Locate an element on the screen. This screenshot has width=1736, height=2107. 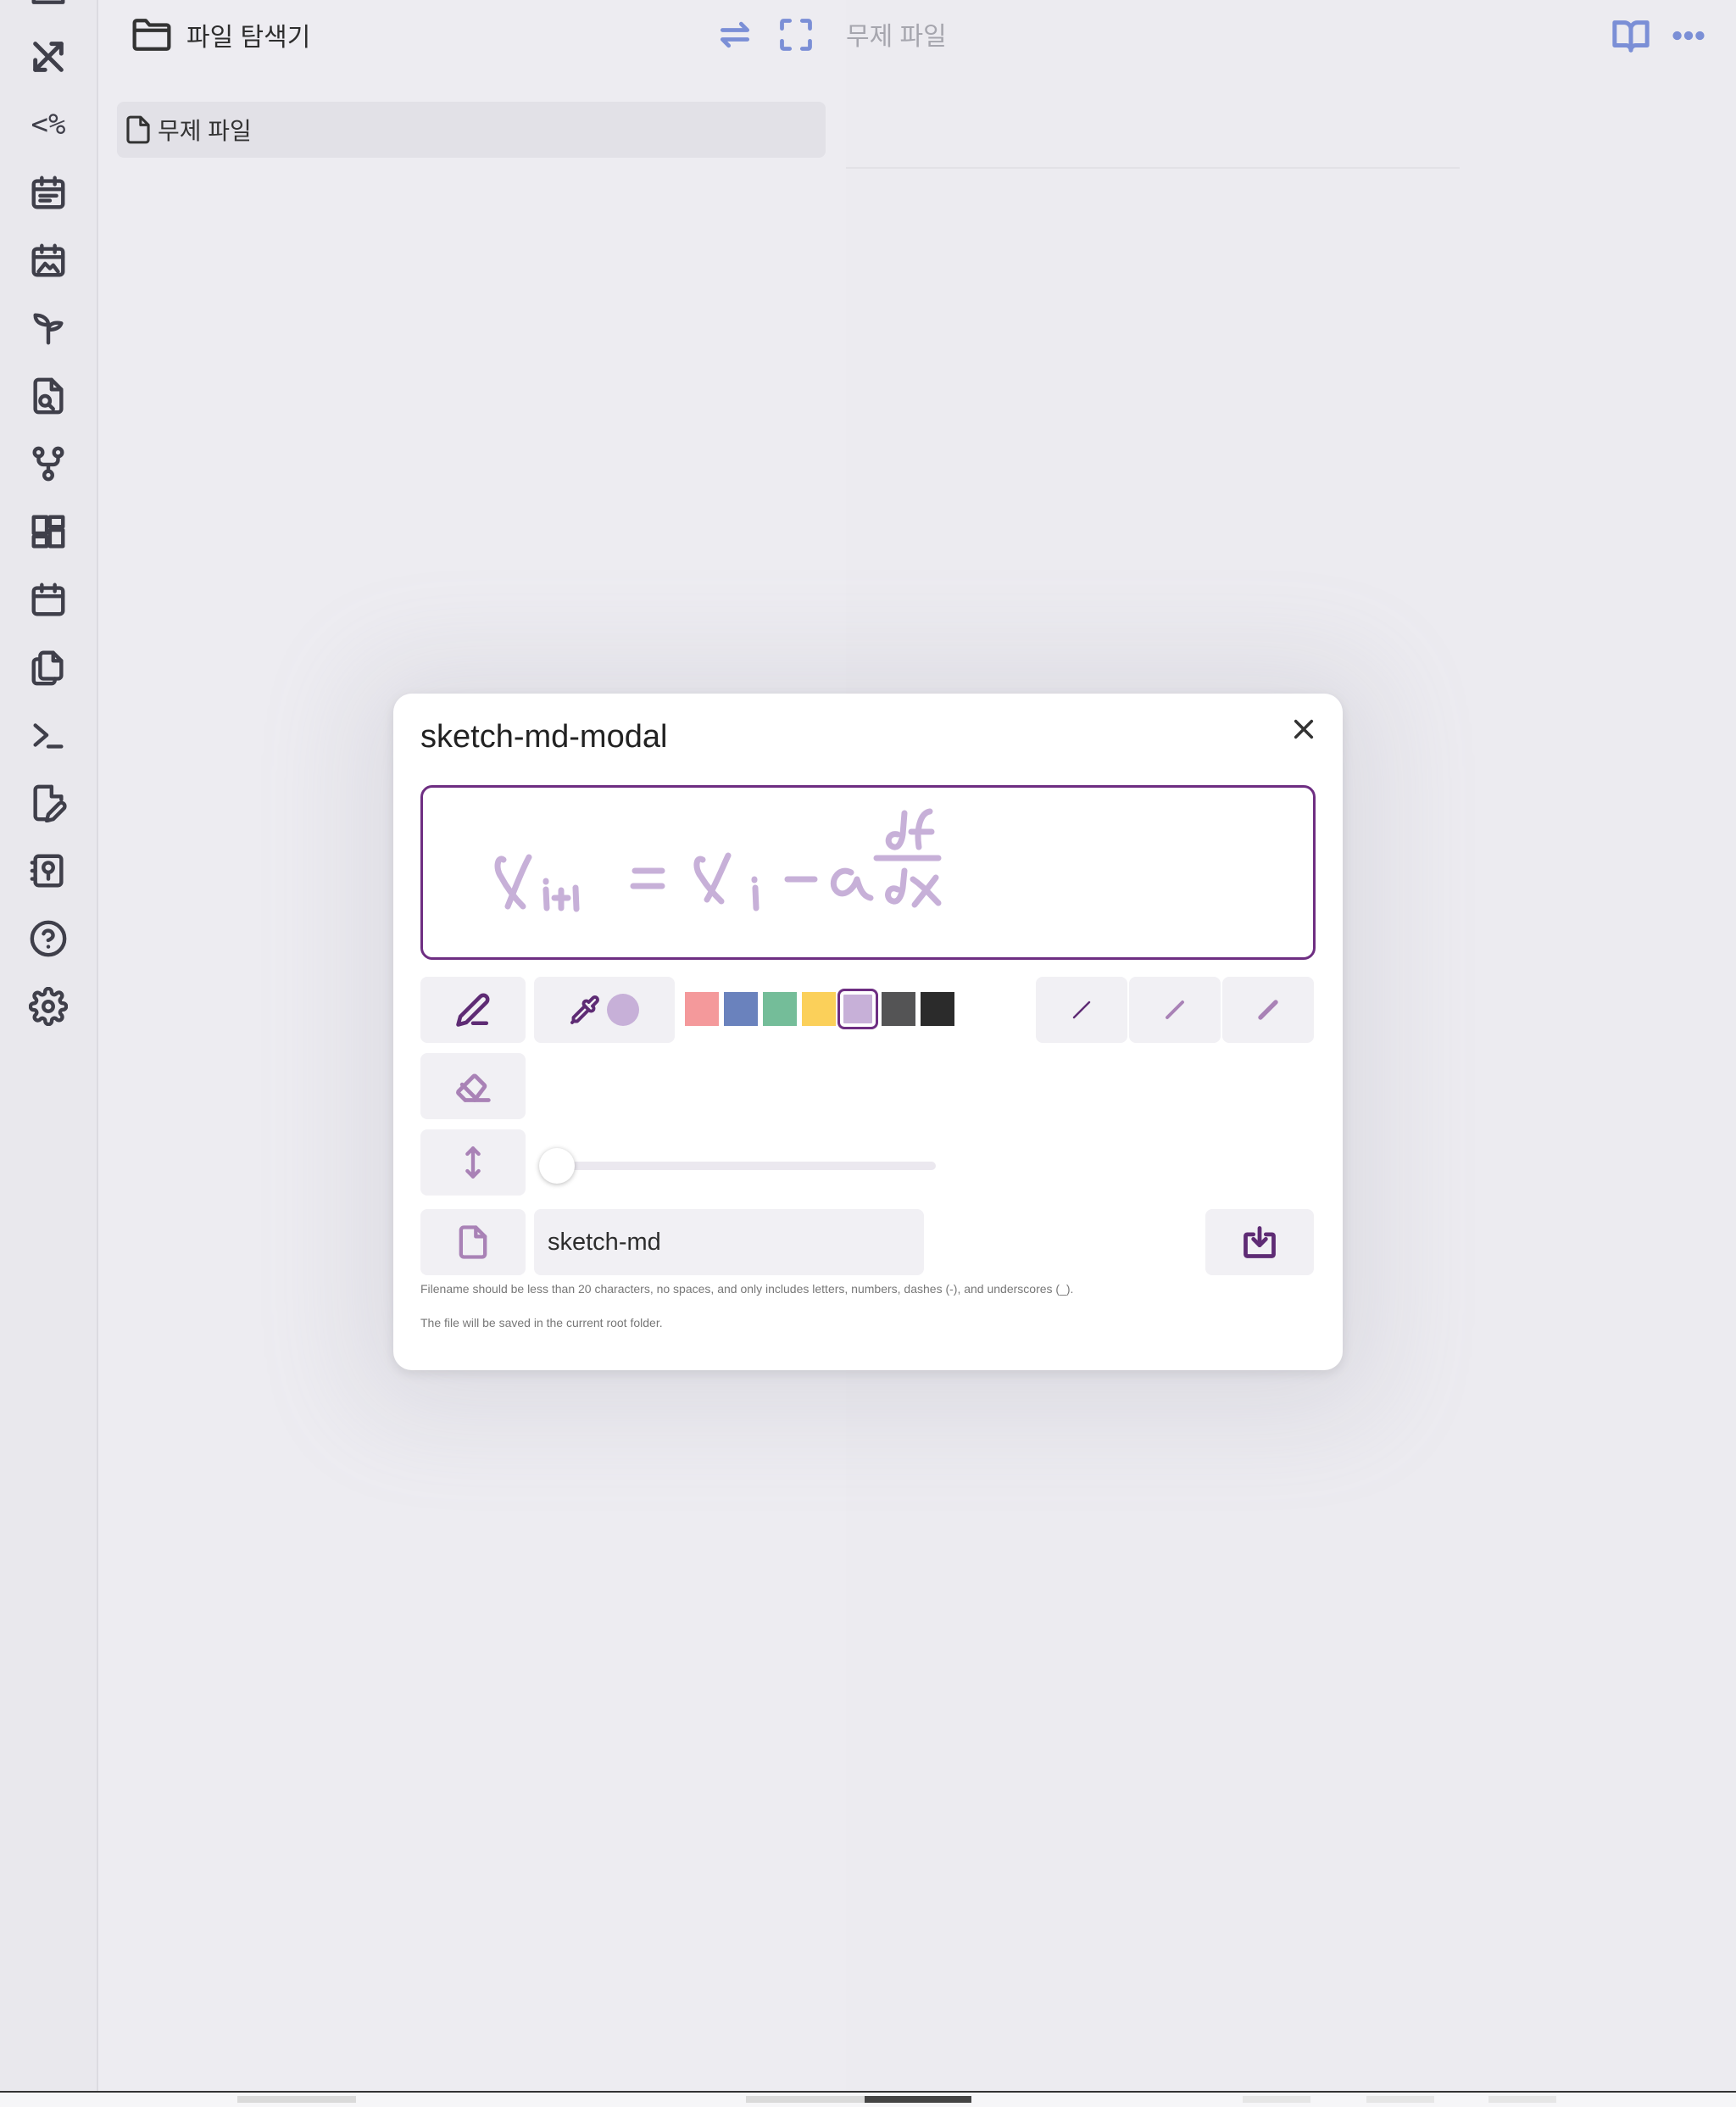
swap-arrows-icon is located at coordinates (735, 34).